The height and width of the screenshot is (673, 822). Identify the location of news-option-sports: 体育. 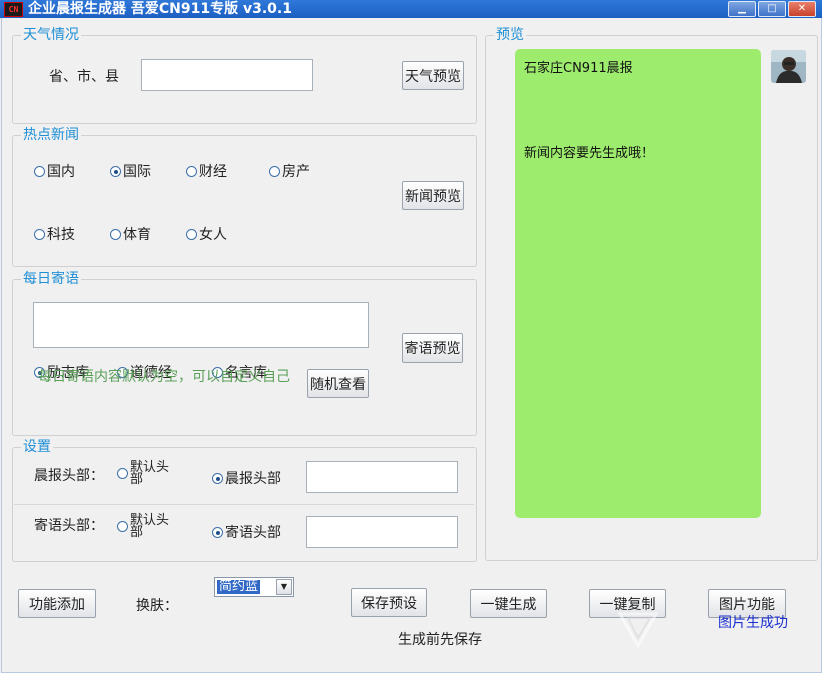
(130, 233).